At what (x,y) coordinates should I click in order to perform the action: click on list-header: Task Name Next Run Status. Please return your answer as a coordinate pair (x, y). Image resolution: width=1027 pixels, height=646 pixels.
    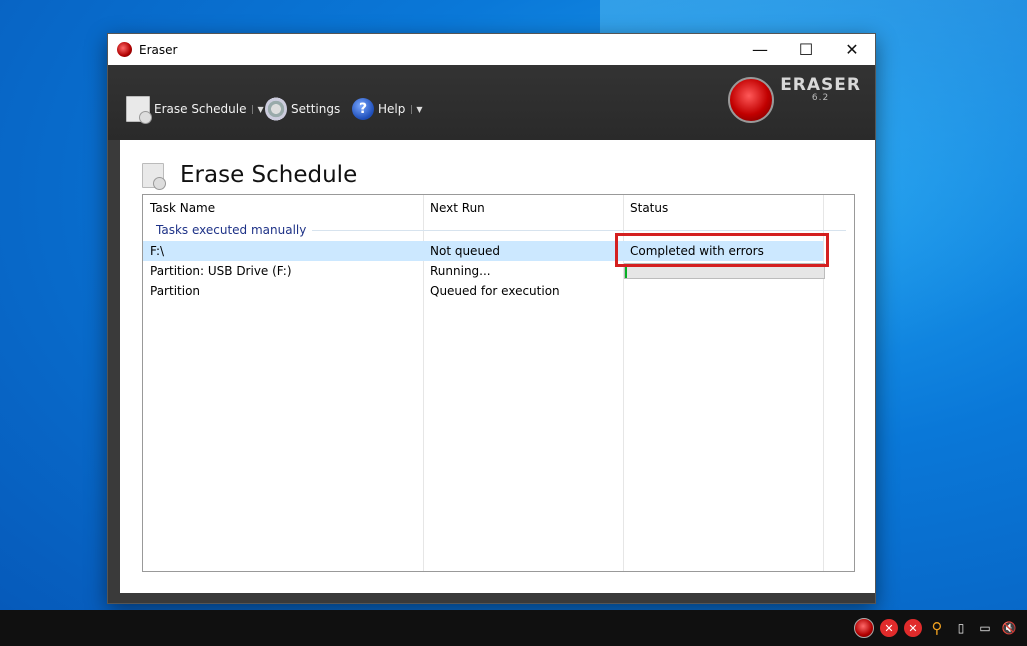
    Looking at the image, I should click on (498, 207).